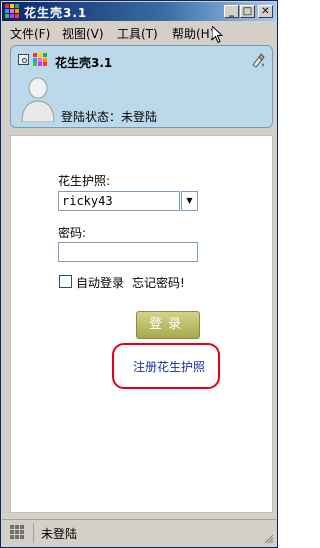 Image resolution: width=320 pixels, height=548 pixels. I want to click on password-label: 密码:, so click(72, 233).